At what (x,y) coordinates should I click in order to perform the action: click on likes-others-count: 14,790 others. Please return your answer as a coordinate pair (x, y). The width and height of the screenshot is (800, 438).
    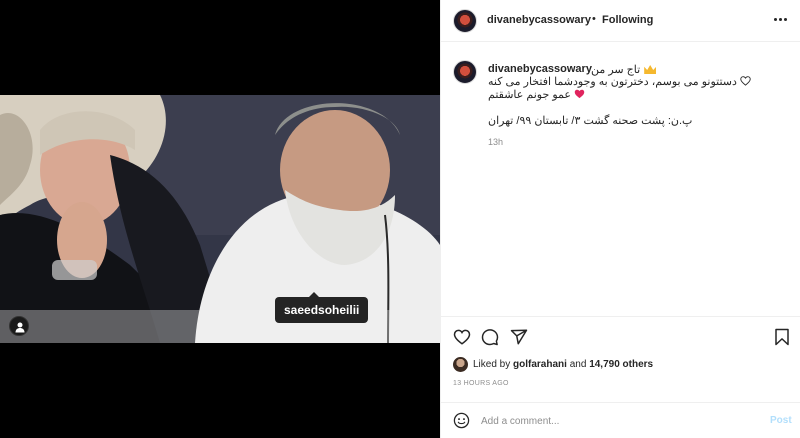
    Looking at the image, I should click on (621, 364).